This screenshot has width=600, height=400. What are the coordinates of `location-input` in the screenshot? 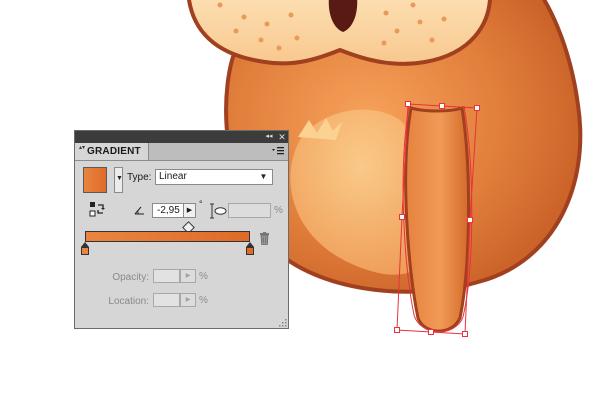 It's located at (166, 300).